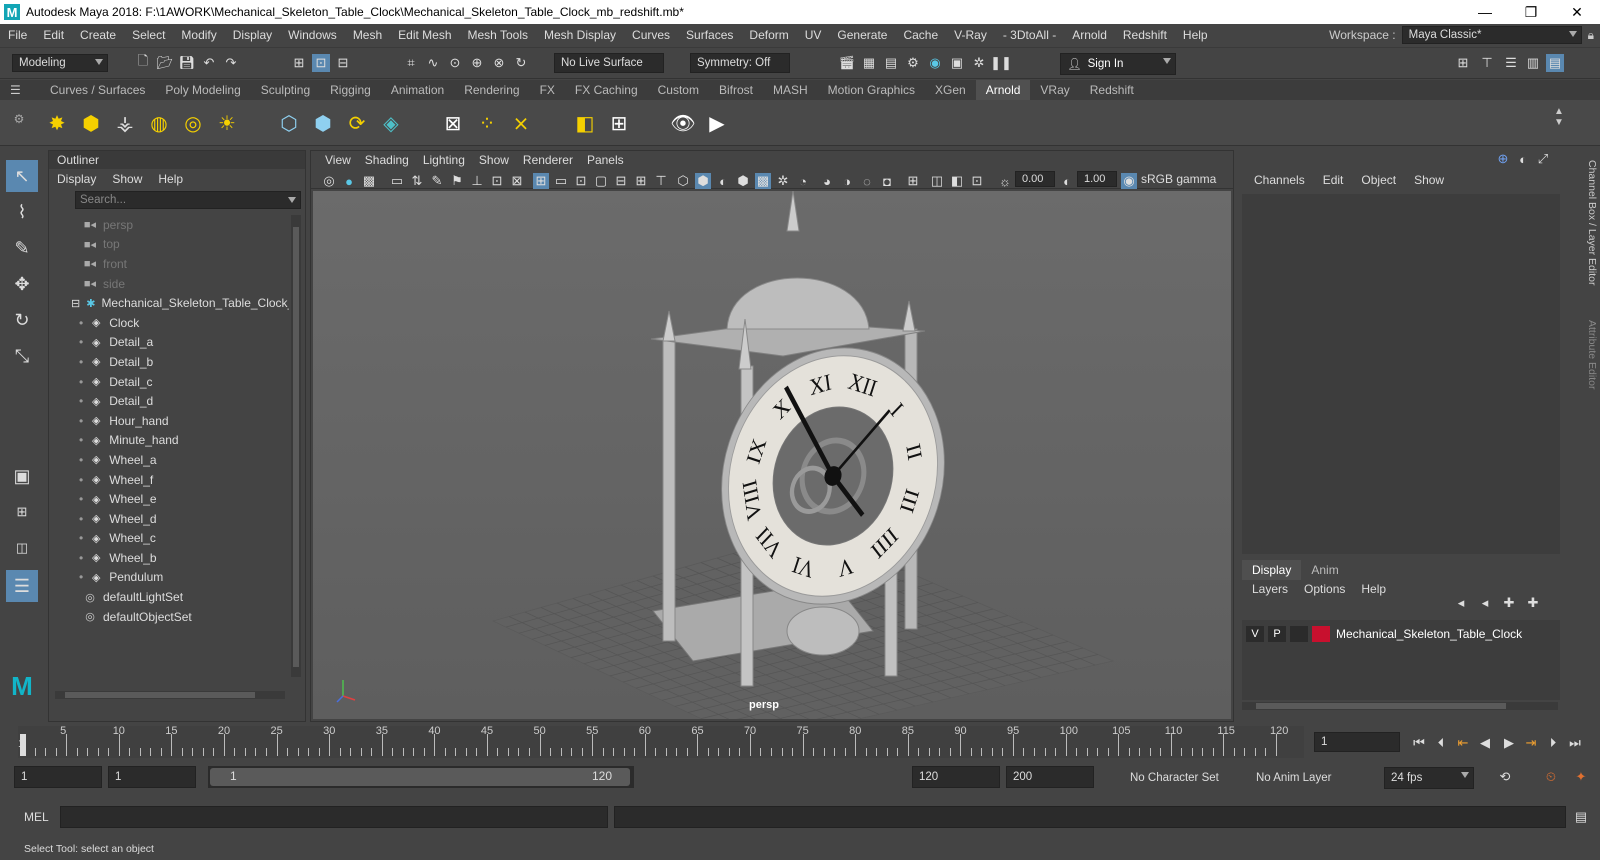 The width and height of the screenshot is (1600, 860). Describe the element at coordinates (1304, 778) in the screenshot. I see `anim-layer-dropdown: No Anim Layer` at that location.